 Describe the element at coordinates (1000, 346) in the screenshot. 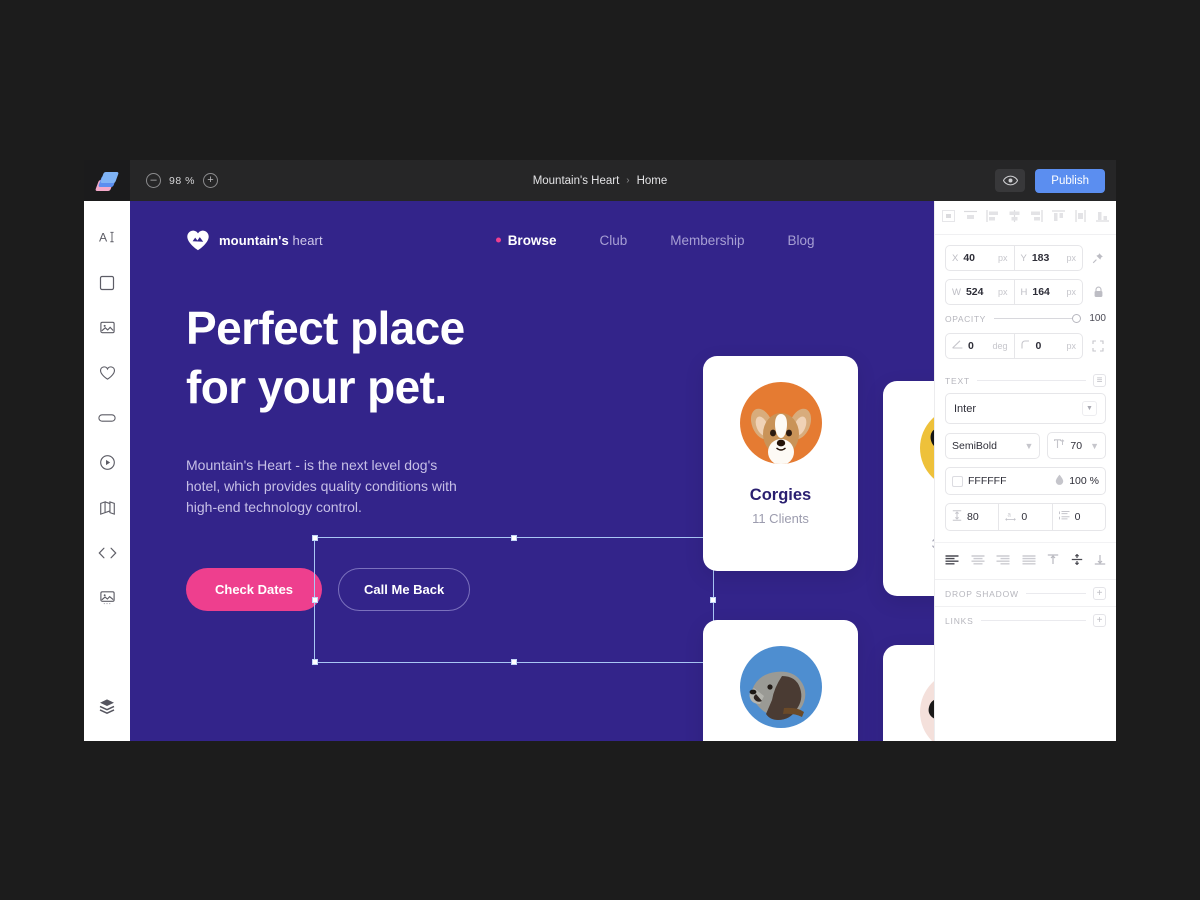

I see `rotation-unit: deg` at that location.